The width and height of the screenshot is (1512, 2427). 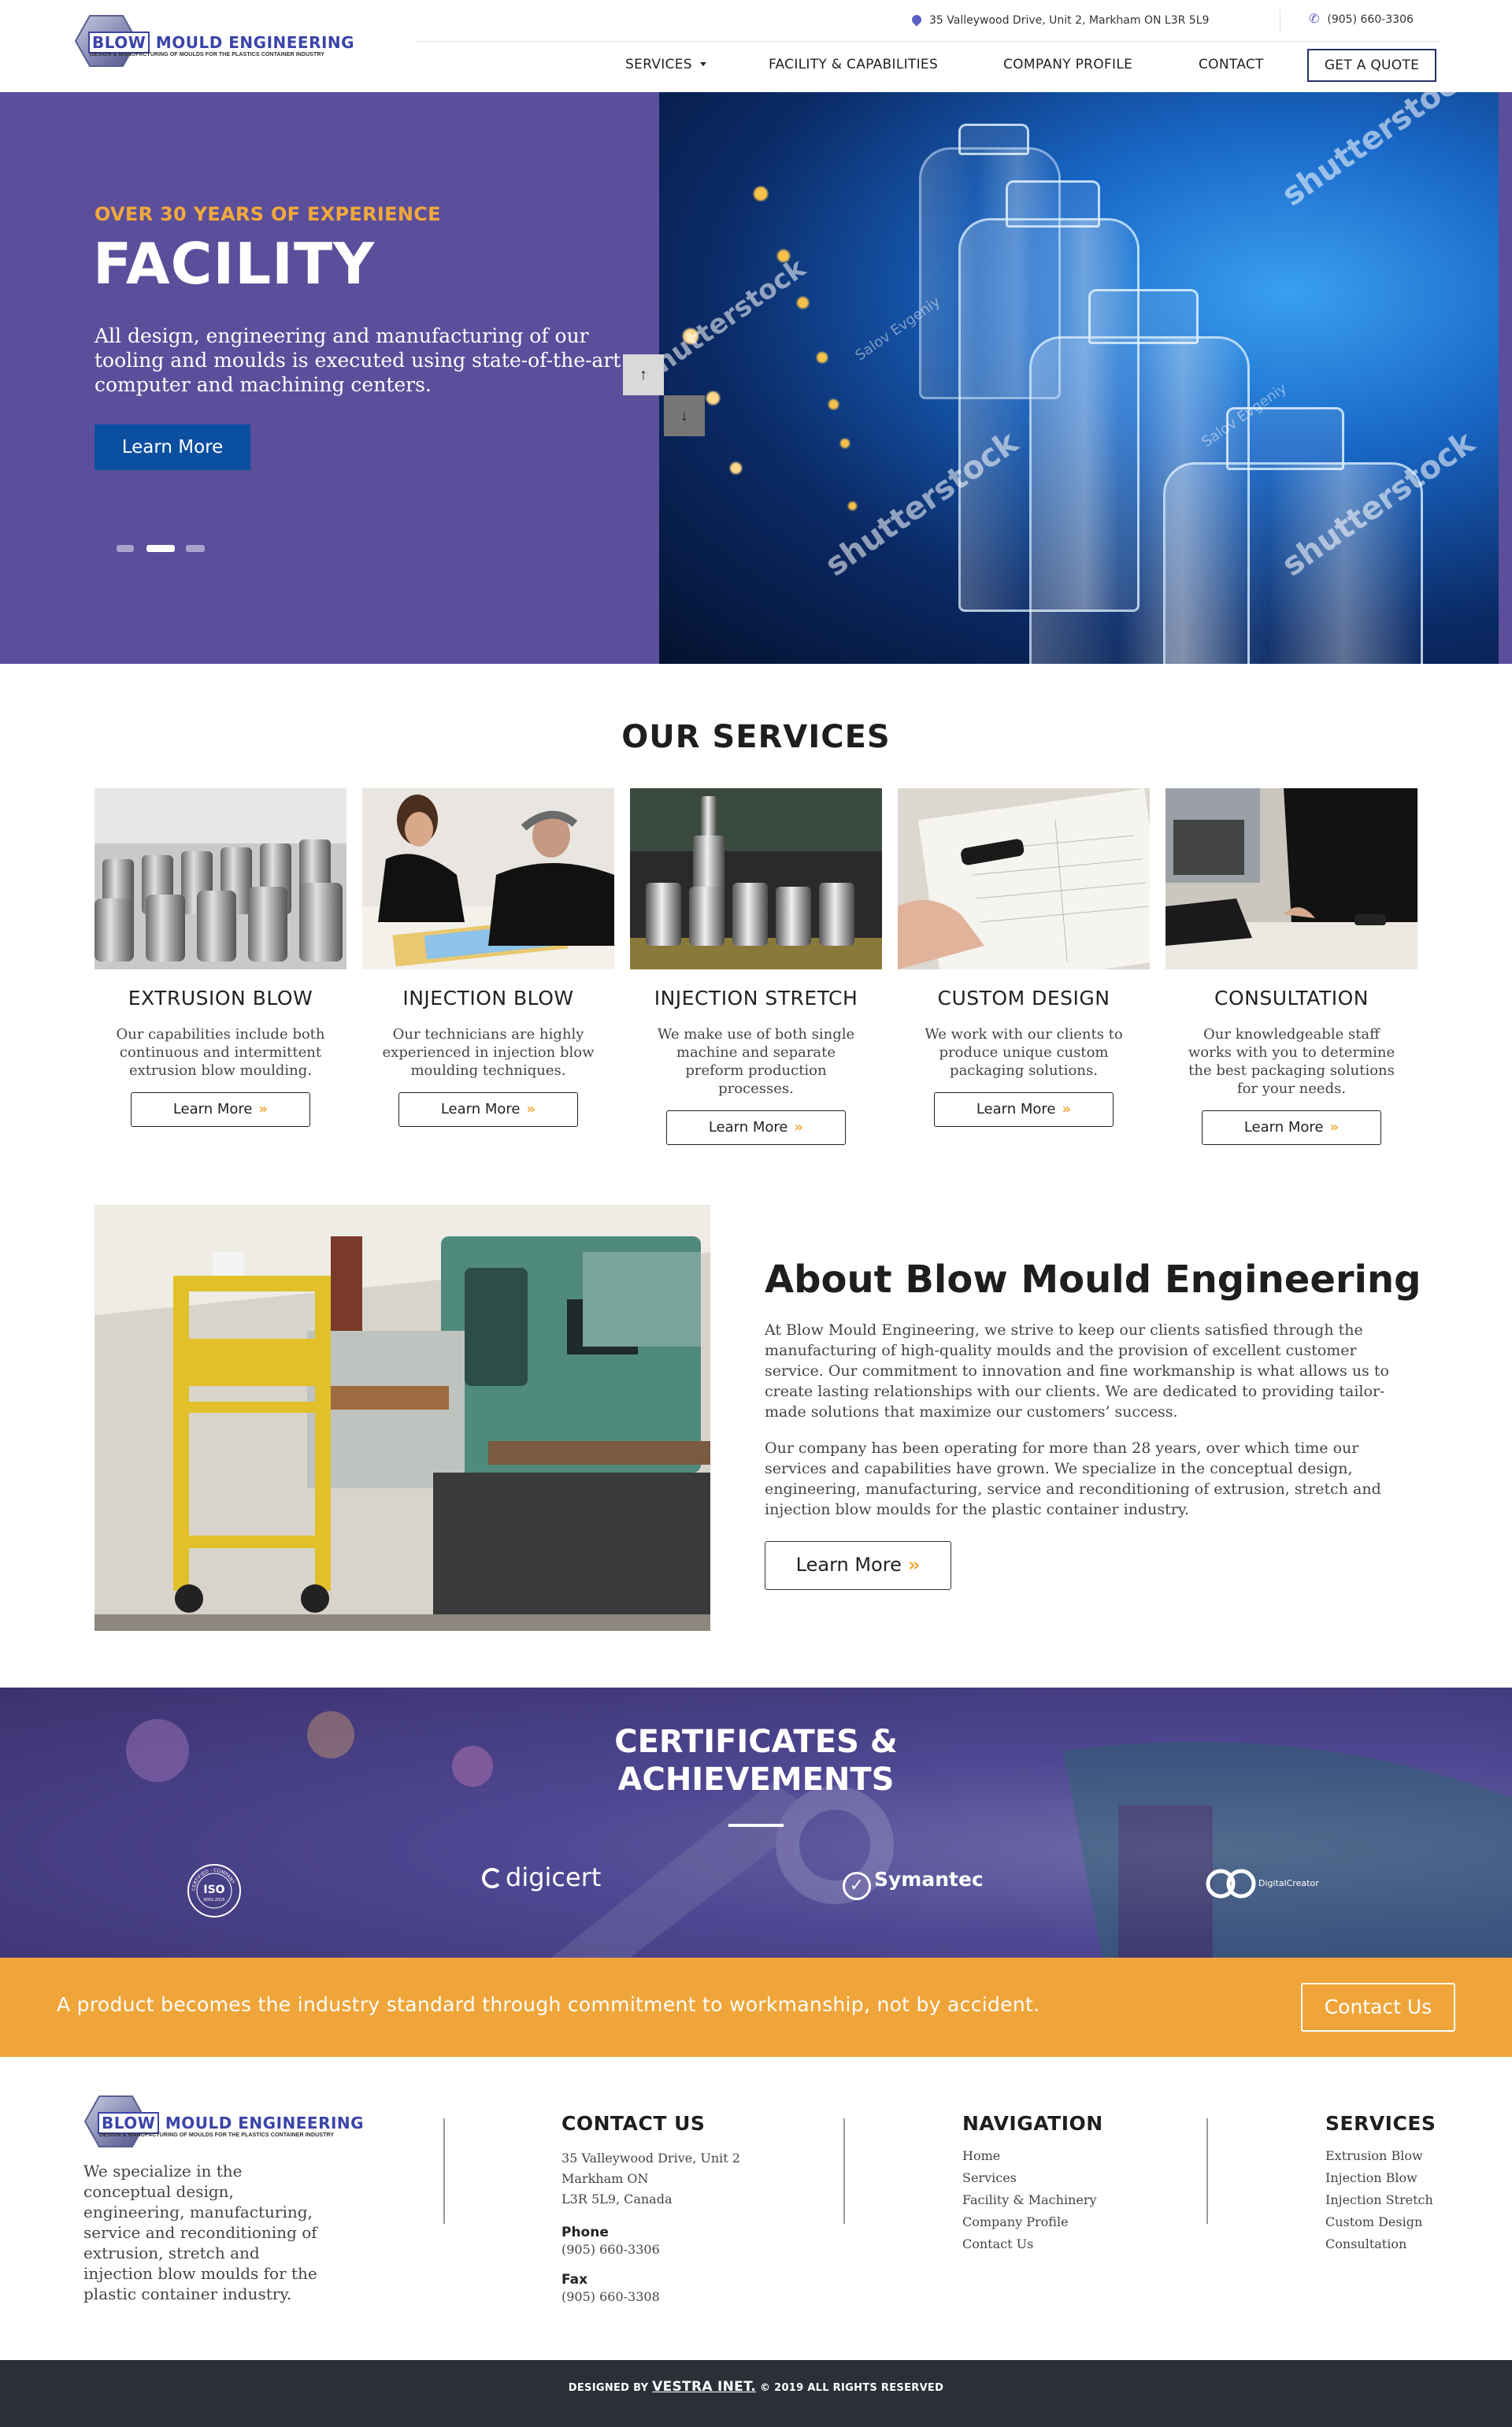 I want to click on technical-drawing-illustration, so click(x=1024, y=878).